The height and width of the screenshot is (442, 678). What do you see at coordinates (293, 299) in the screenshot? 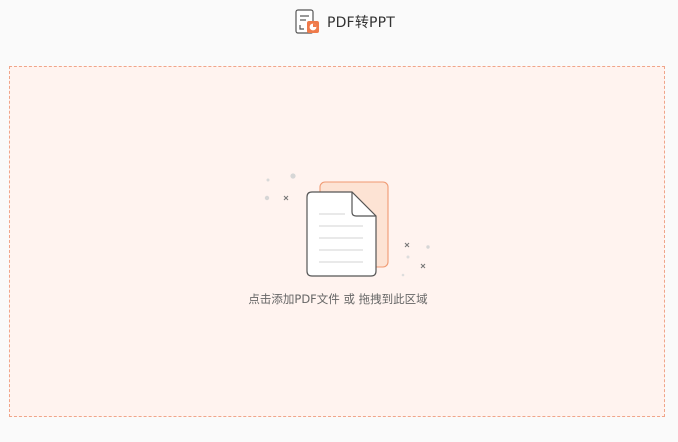
I see `add-file-link: 点击添加PDF文件` at bounding box center [293, 299].